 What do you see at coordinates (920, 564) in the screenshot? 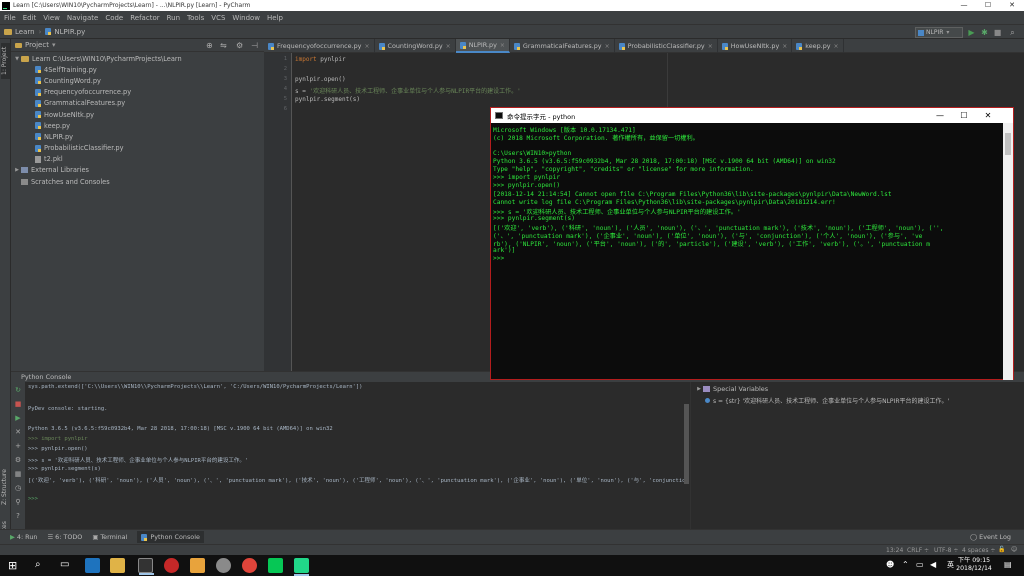
I see `display-icon: ▭` at bounding box center [920, 564].